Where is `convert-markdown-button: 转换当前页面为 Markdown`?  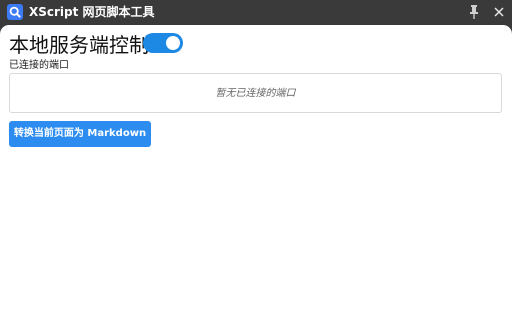
convert-markdown-button: 转换当前页面为 Markdown is located at coordinates (80, 134).